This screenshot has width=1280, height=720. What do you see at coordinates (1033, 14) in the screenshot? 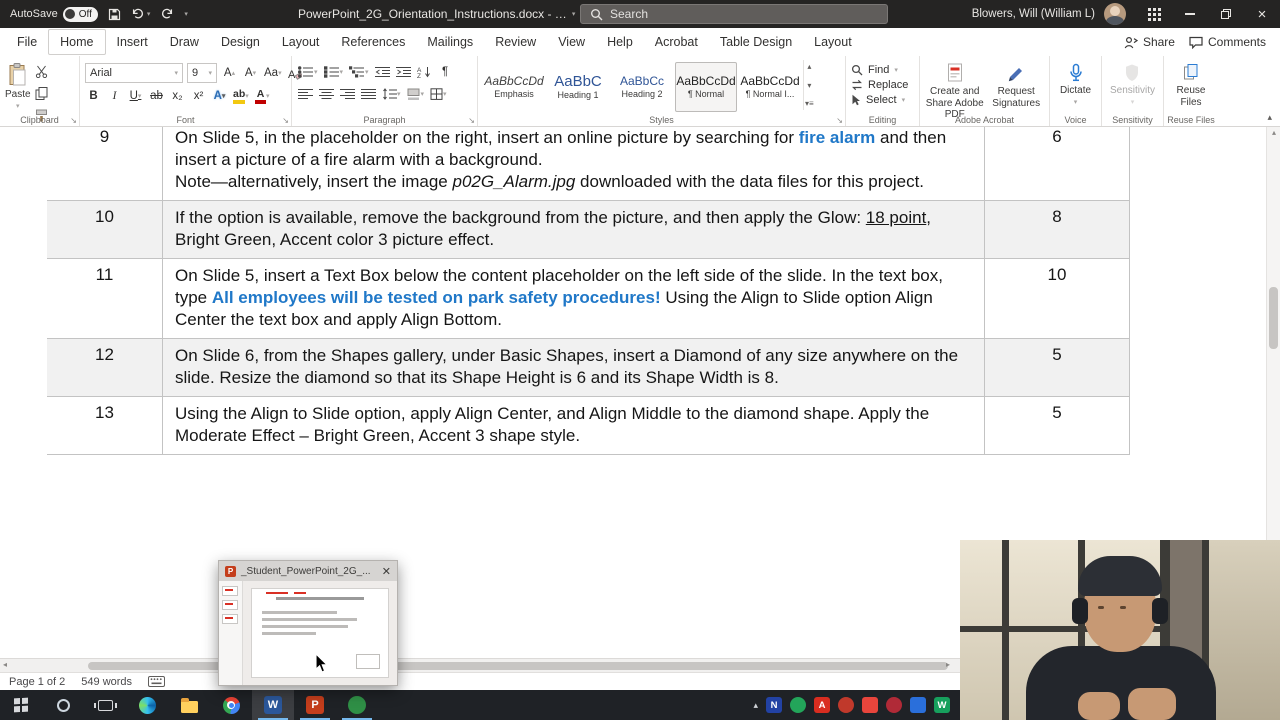
I see `account-name: Blowers, Will (William L)` at bounding box center [1033, 14].